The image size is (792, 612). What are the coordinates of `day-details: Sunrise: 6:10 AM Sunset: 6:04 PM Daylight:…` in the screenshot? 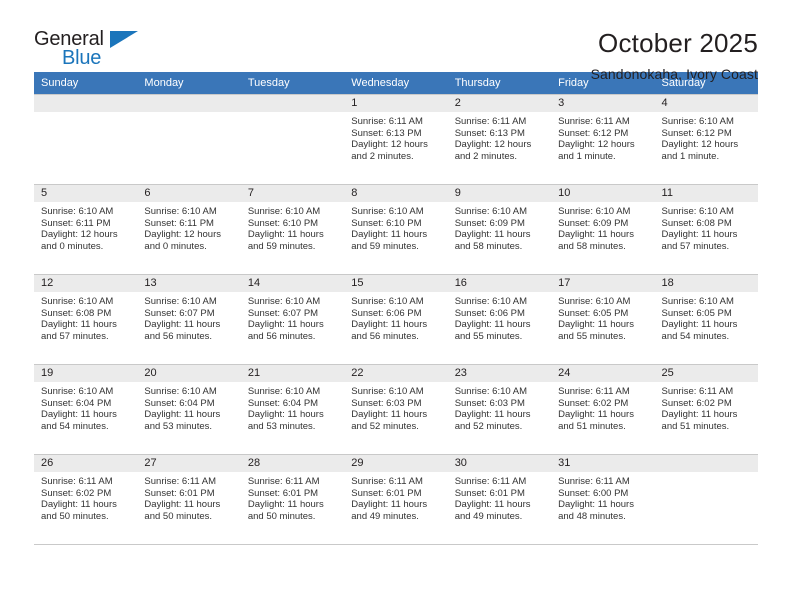 It's located at (292, 407).